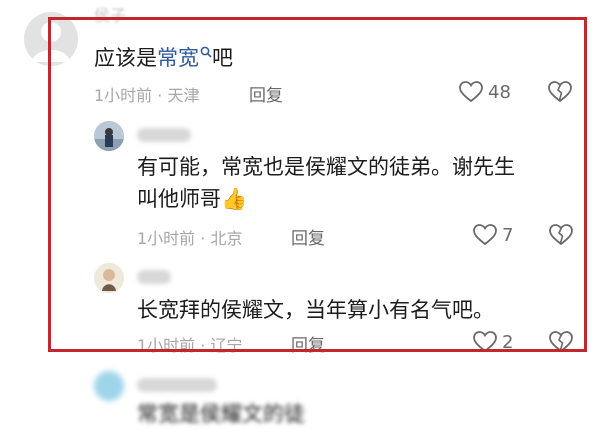  What do you see at coordinates (109, 386) in the screenshot?
I see `avatar` at bounding box center [109, 386].